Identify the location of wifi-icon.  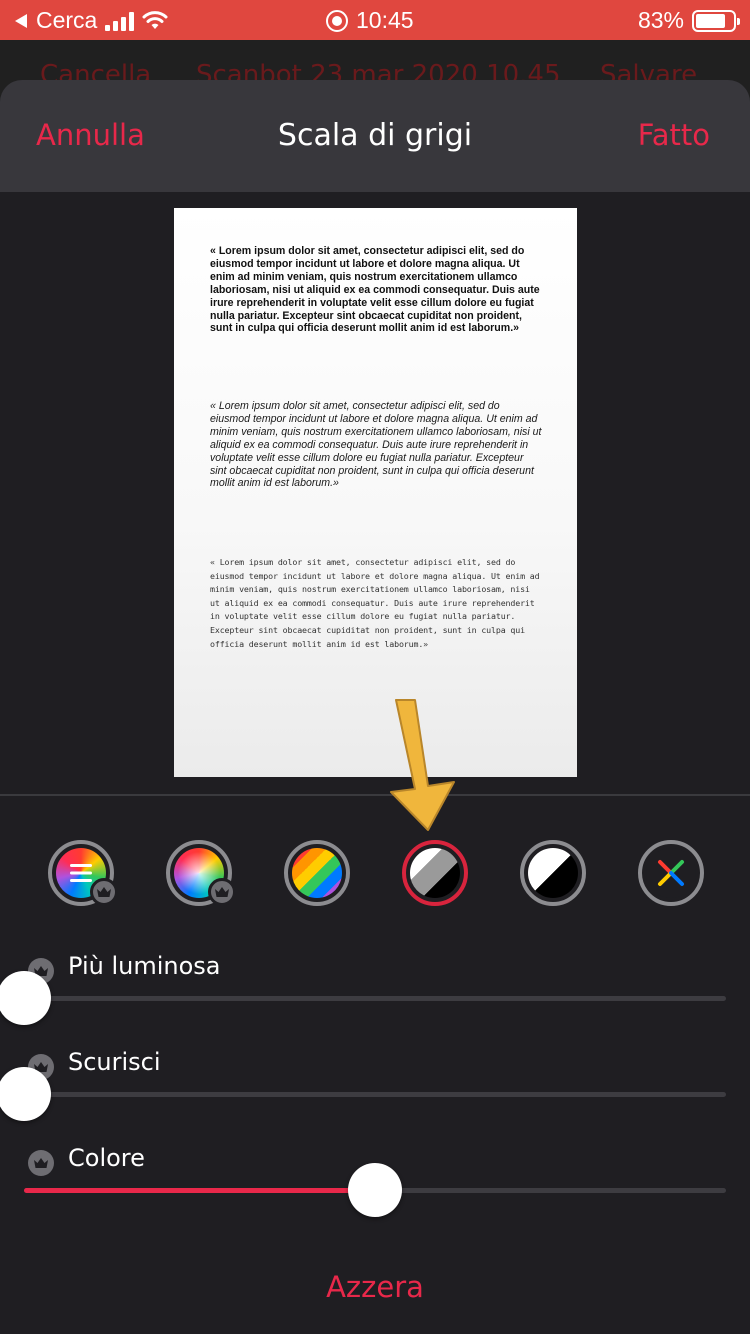
(155, 19).